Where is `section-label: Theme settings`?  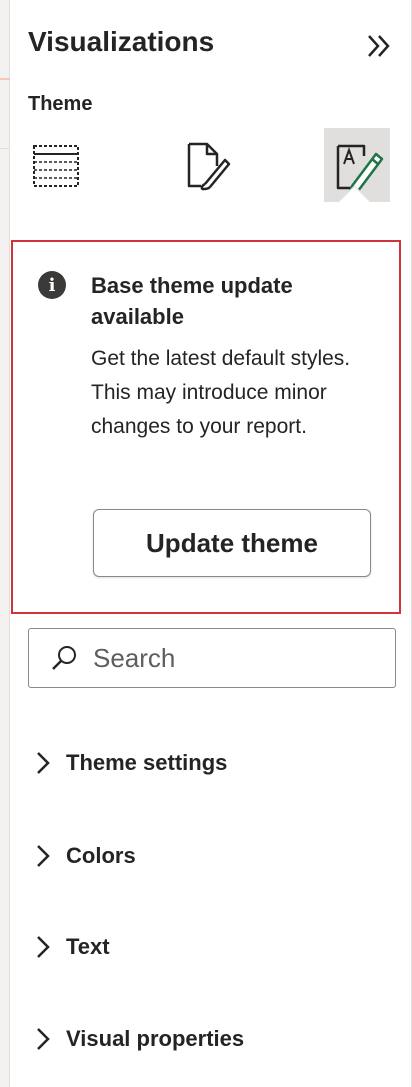 section-label: Theme settings is located at coordinates (147, 762).